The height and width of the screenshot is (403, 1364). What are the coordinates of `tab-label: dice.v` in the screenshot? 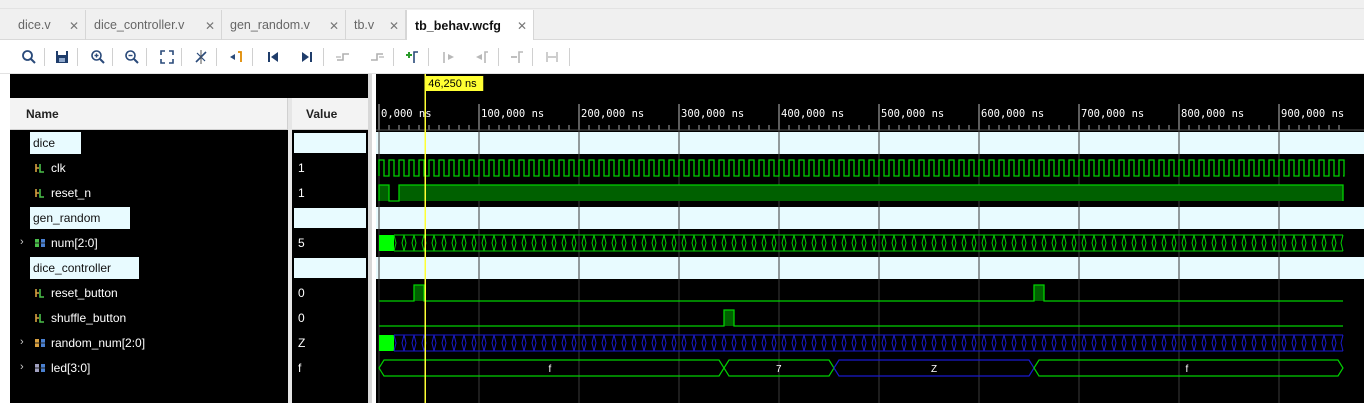 It's located at (34, 25).